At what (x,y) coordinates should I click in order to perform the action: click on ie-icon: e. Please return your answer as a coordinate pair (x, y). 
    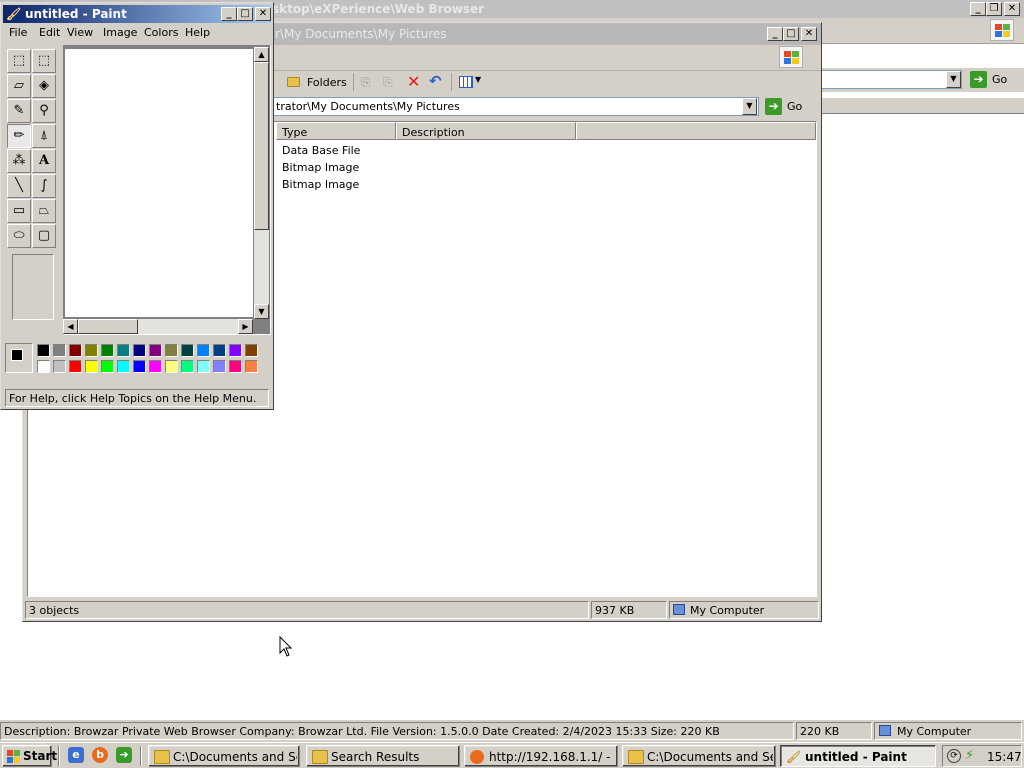
    Looking at the image, I should click on (76, 755).